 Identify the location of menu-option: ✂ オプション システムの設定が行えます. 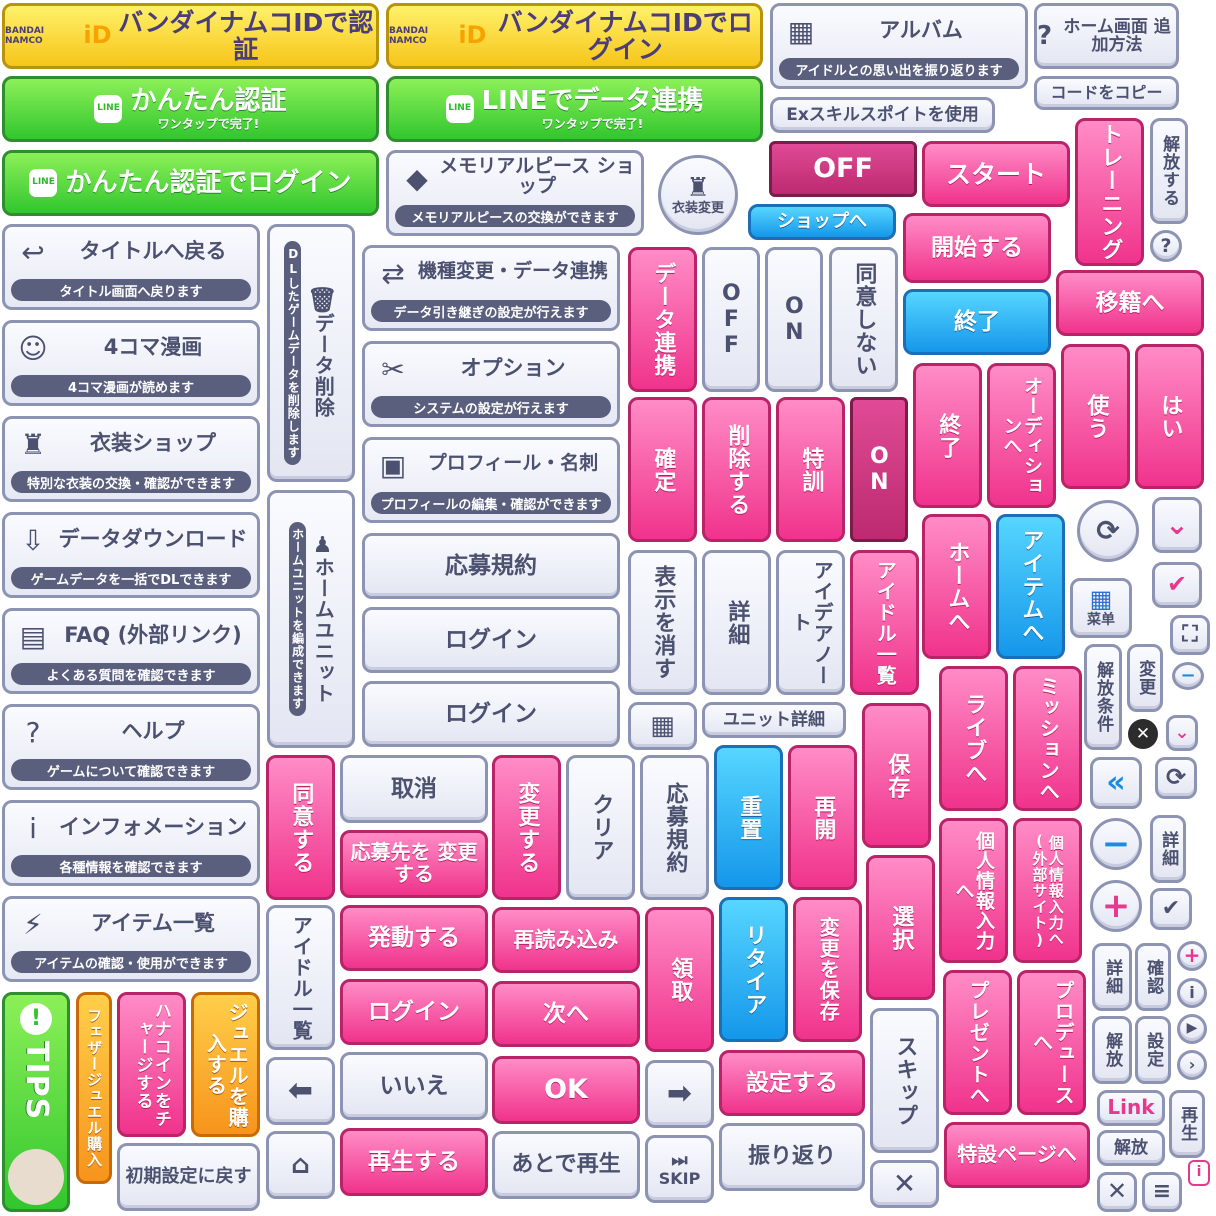
(491, 384).